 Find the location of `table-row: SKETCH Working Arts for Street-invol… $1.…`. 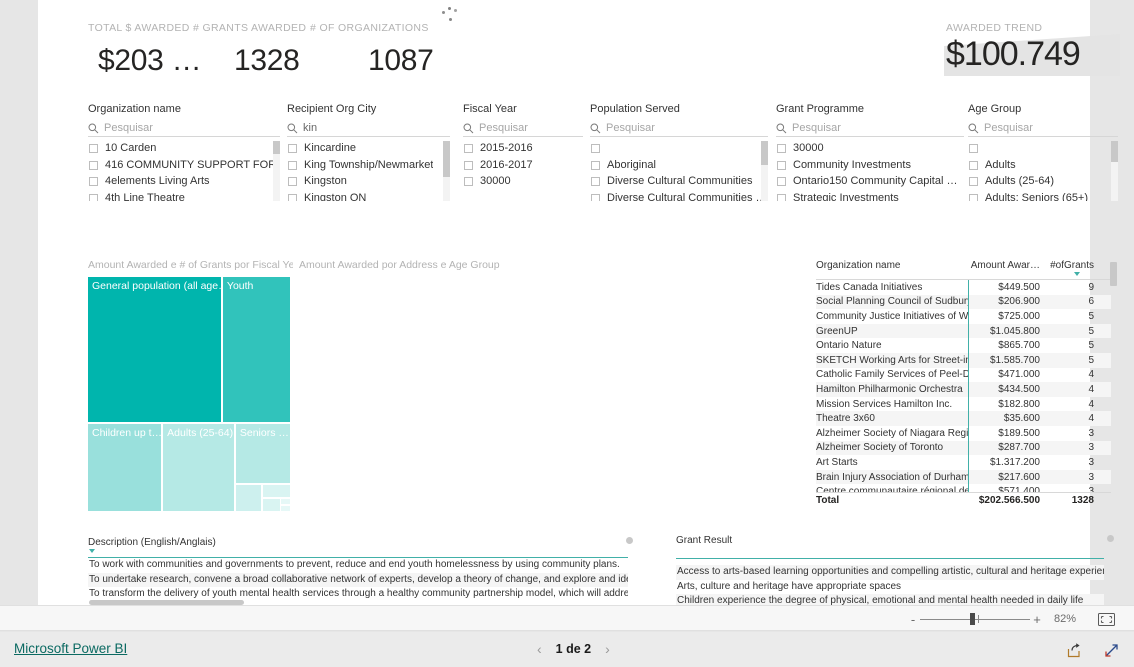

table-row: SKETCH Working Arts for Street-invol… $1.… is located at coordinates (963, 360).